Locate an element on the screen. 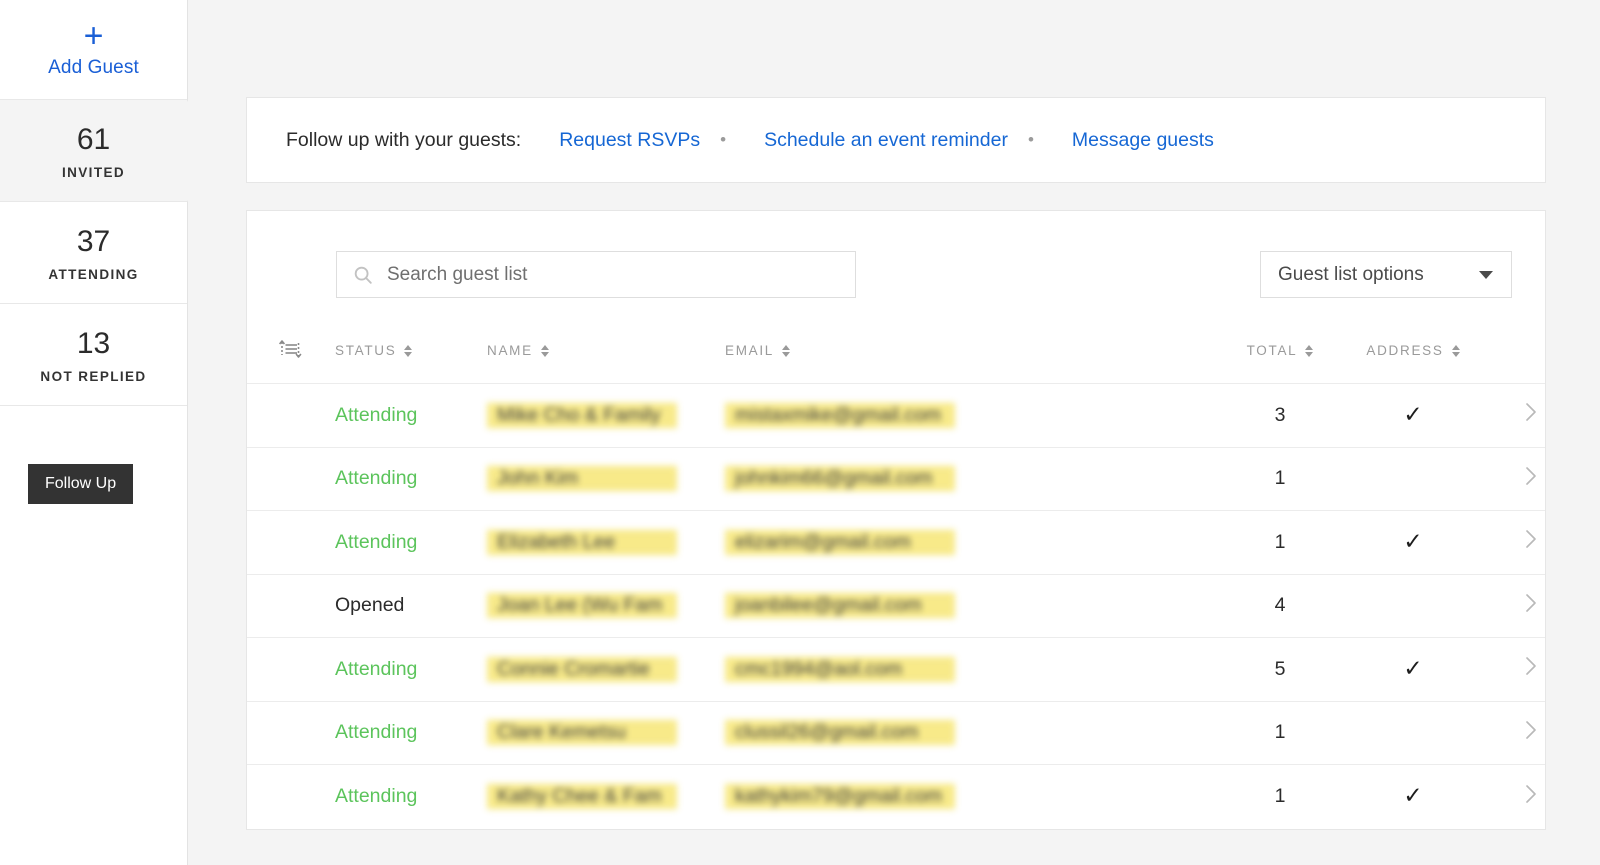  sort-order-header is located at coordinates (291, 361).